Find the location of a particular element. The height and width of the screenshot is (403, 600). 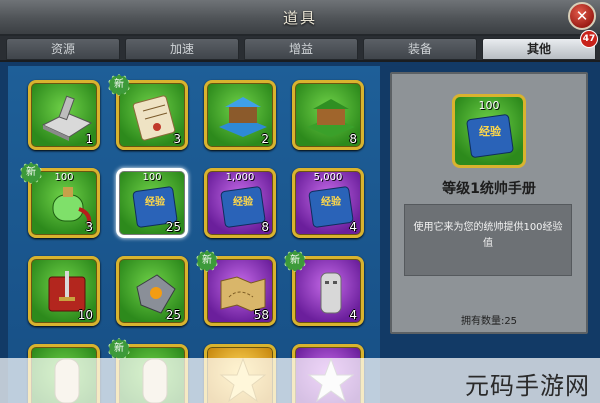

item-slot-exp-book-100: 100 经验 25 is located at coordinates (152, 203).